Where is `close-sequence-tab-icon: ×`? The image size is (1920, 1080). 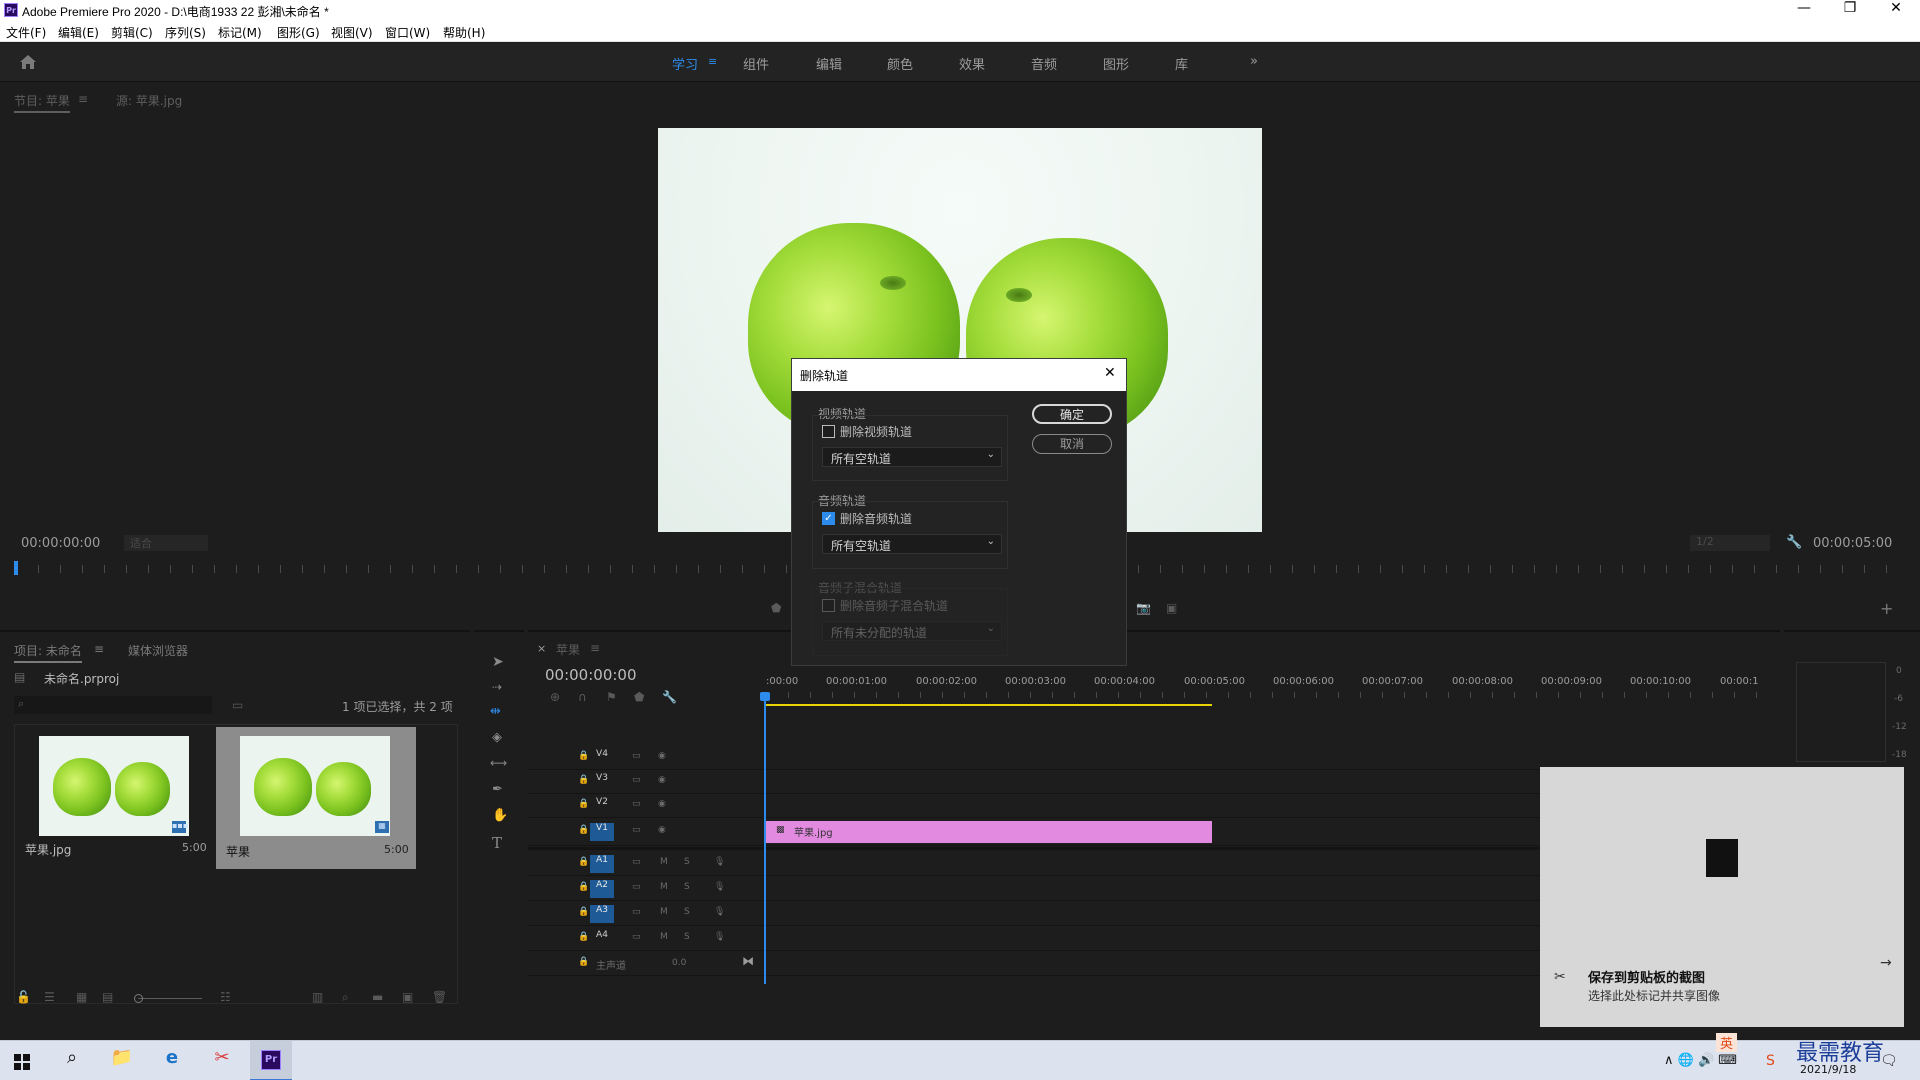
close-sequence-tab-icon: × is located at coordinates (541, 648).